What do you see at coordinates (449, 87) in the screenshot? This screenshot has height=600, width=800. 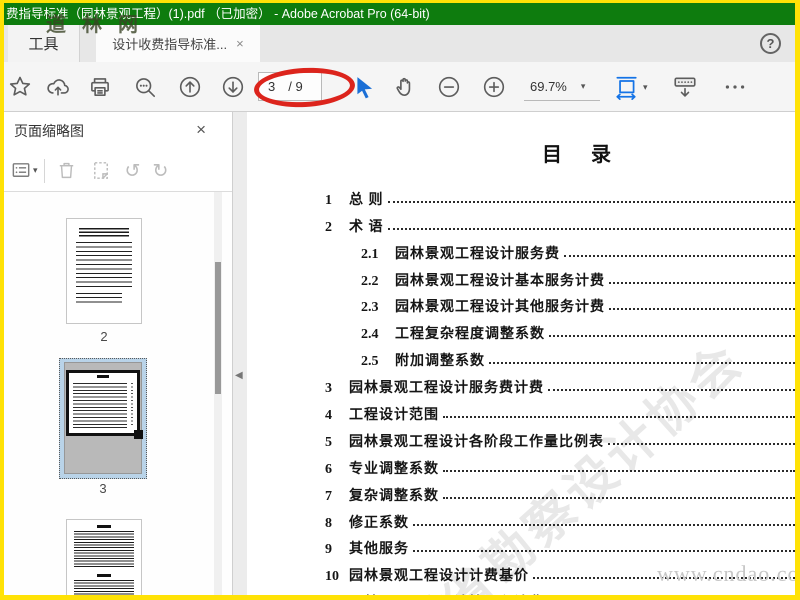 I see `zoom-out-icon` at bounding box center [449, 87].